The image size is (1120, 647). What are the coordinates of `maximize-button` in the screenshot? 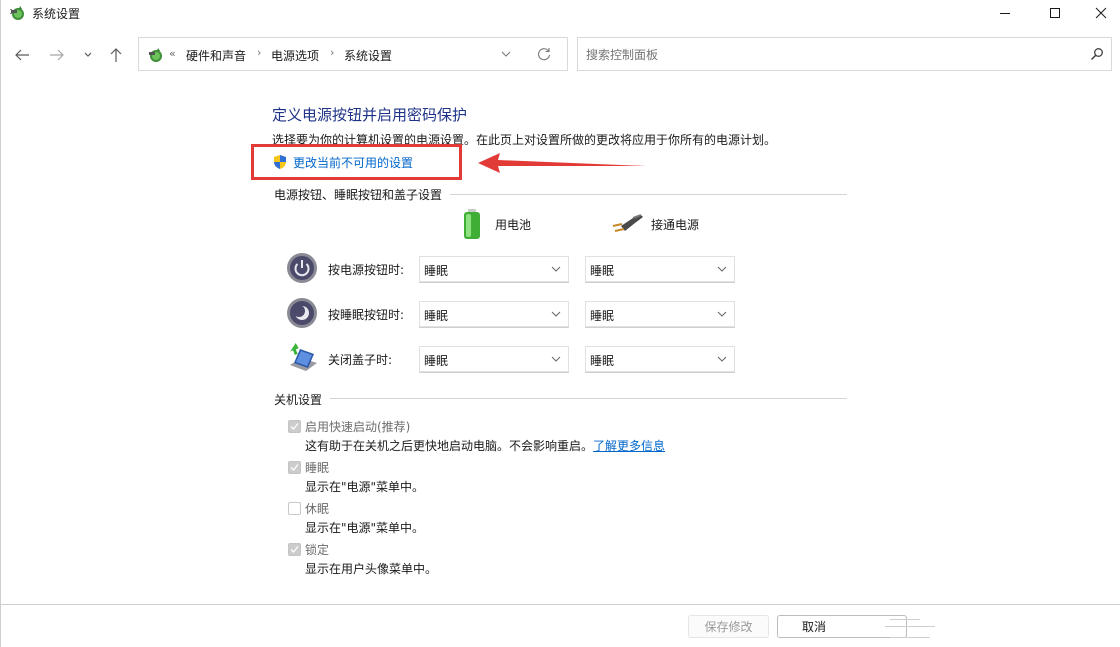 It's located at (1055, 13).